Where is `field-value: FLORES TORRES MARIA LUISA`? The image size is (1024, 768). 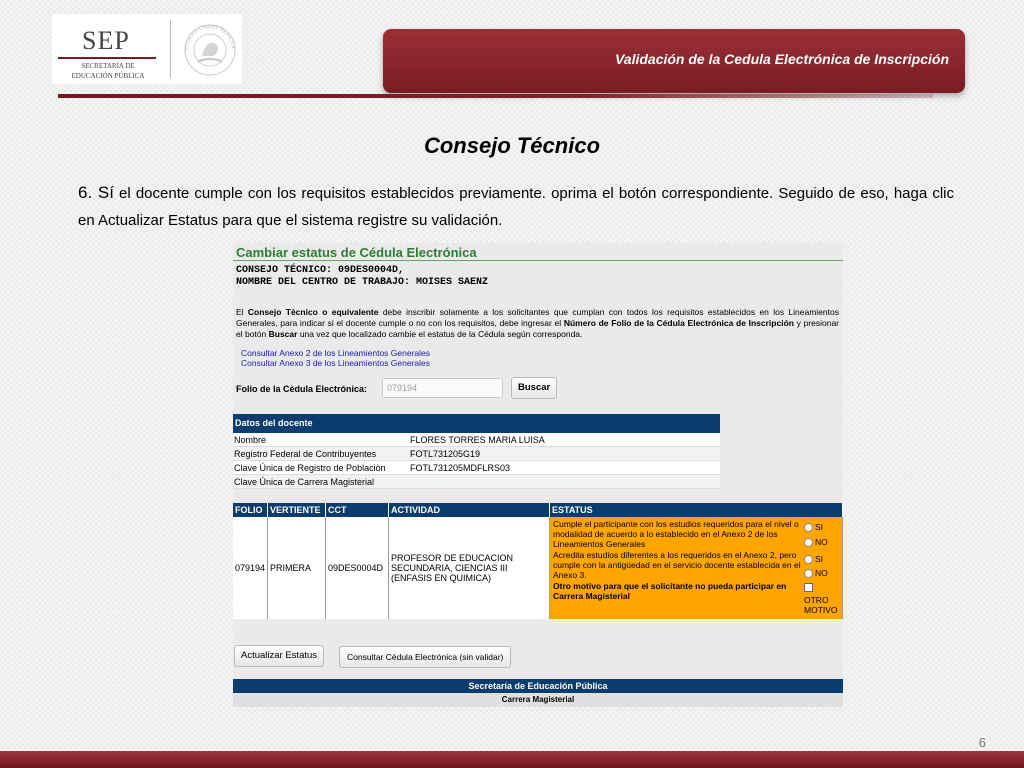
field-value: FLORES TORRES MARIA LUISA is located at coordinates (477, 440).